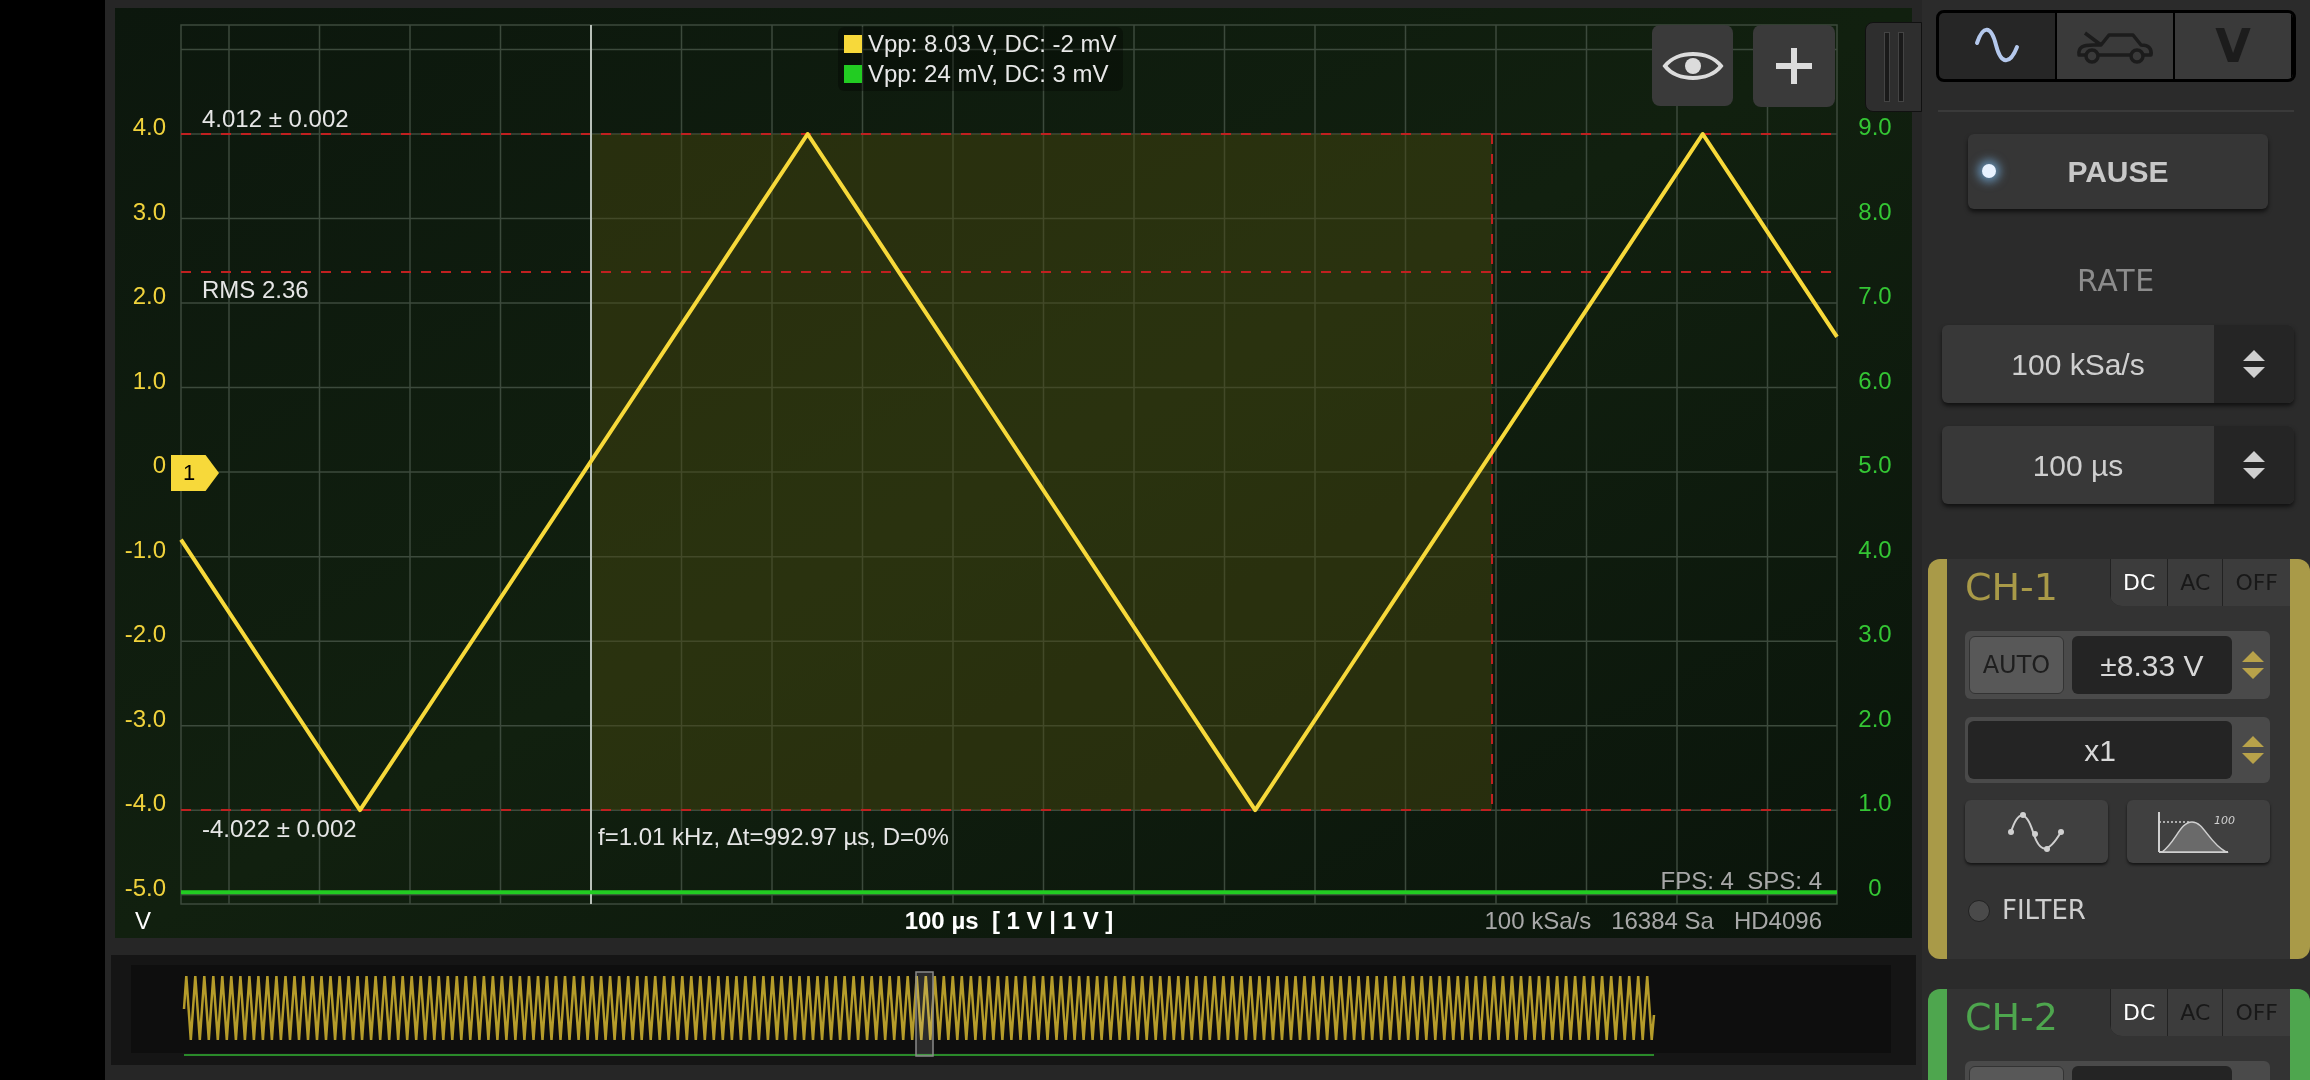  What do you see at coordinates (1893, 67) in the screenshot?
I see `drawer-handle` at bounding box center [1893, 67].